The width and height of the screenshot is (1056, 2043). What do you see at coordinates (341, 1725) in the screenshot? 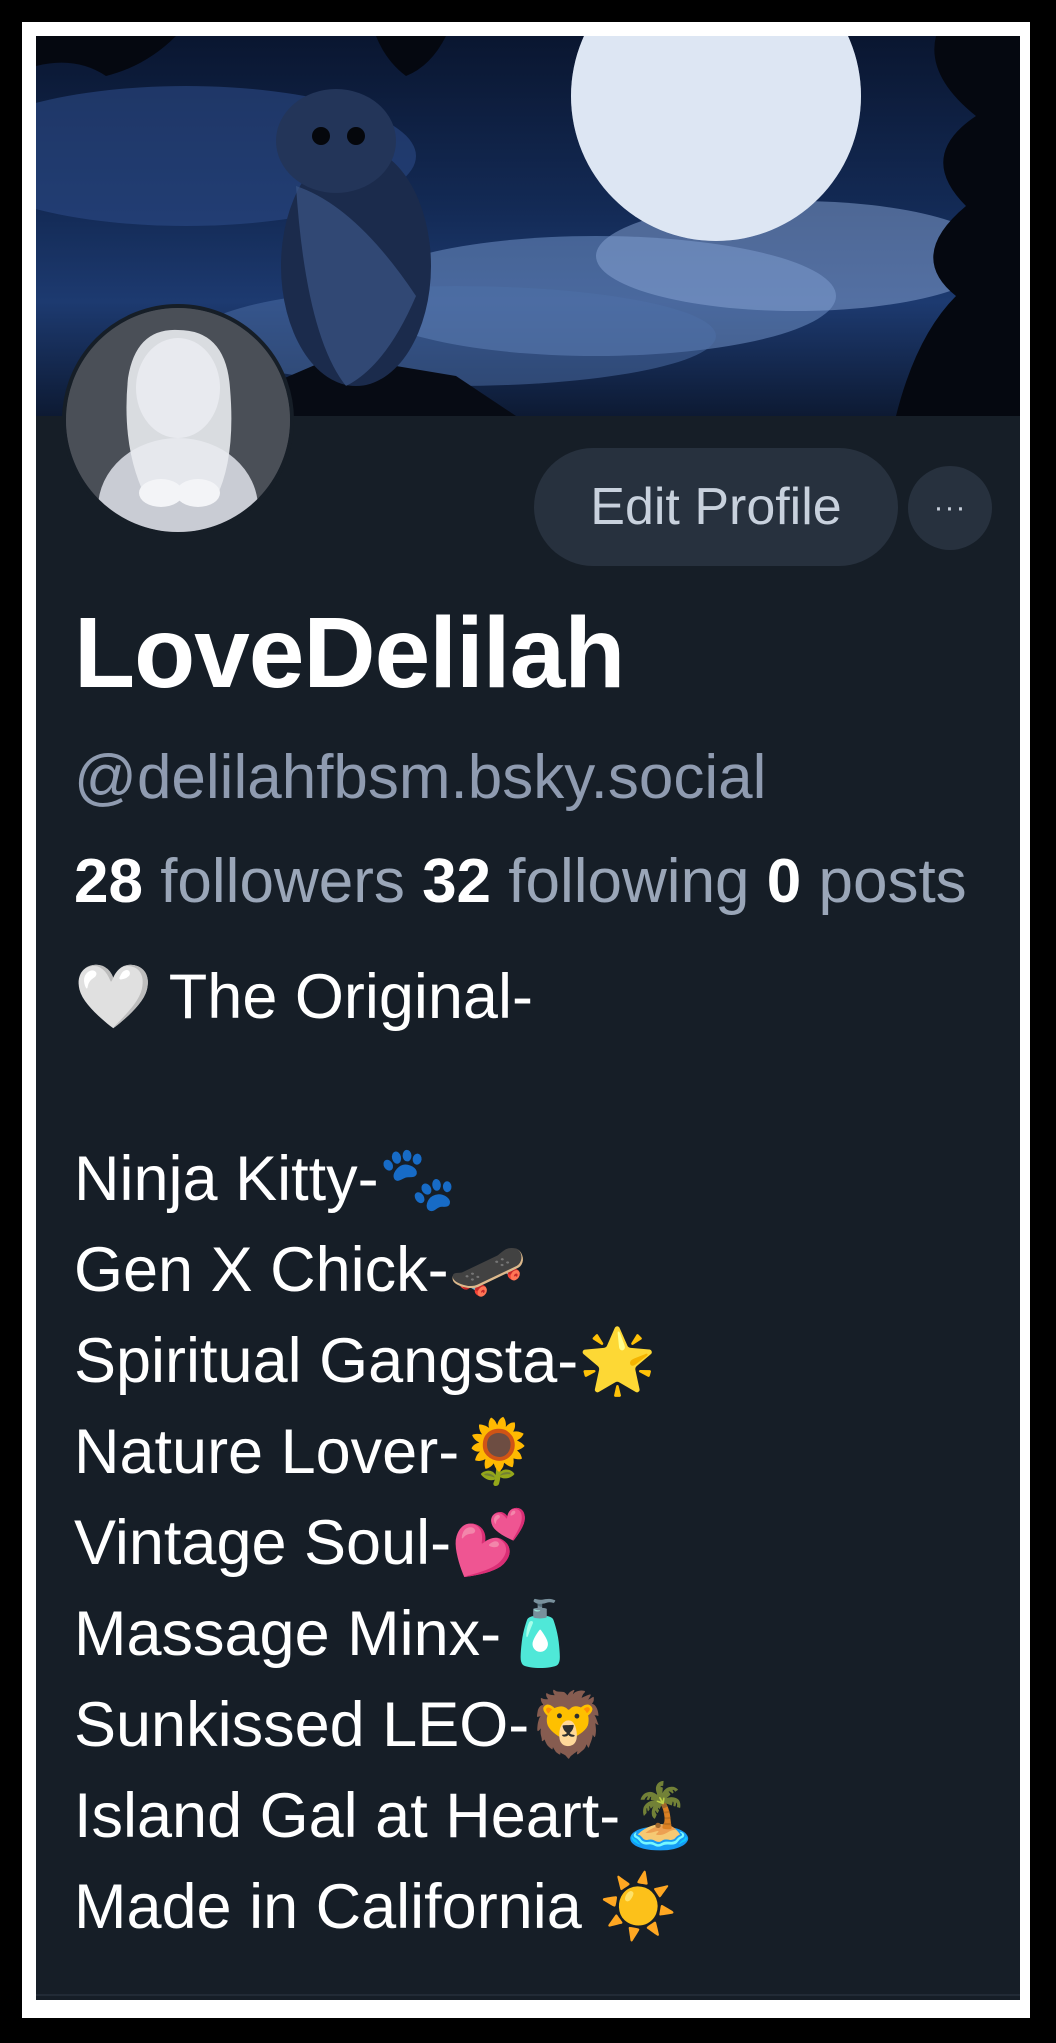
I see `bio-line: Sunkissed LEO-🦁` at bounding box center [341, 1725].